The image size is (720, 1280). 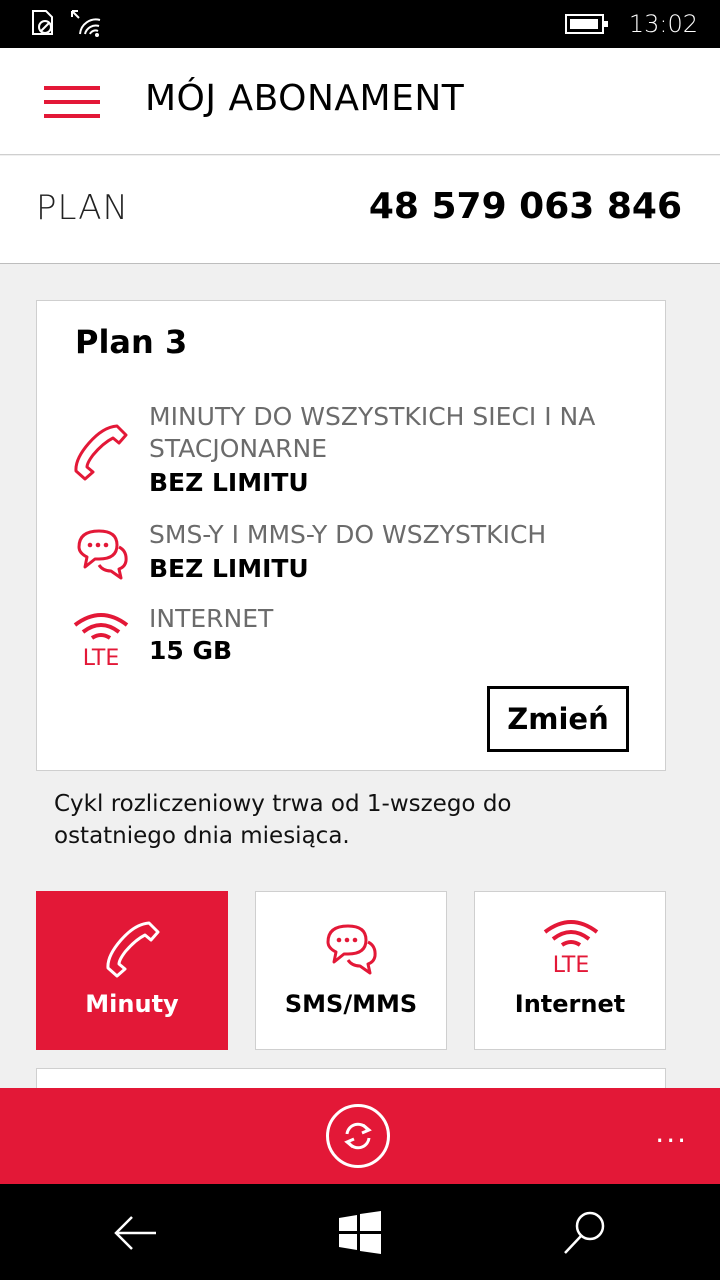 What do you see at coordinates (42, 22) in the screenshot?
I see `no-sim-icon` at bounding box center [42, 22].